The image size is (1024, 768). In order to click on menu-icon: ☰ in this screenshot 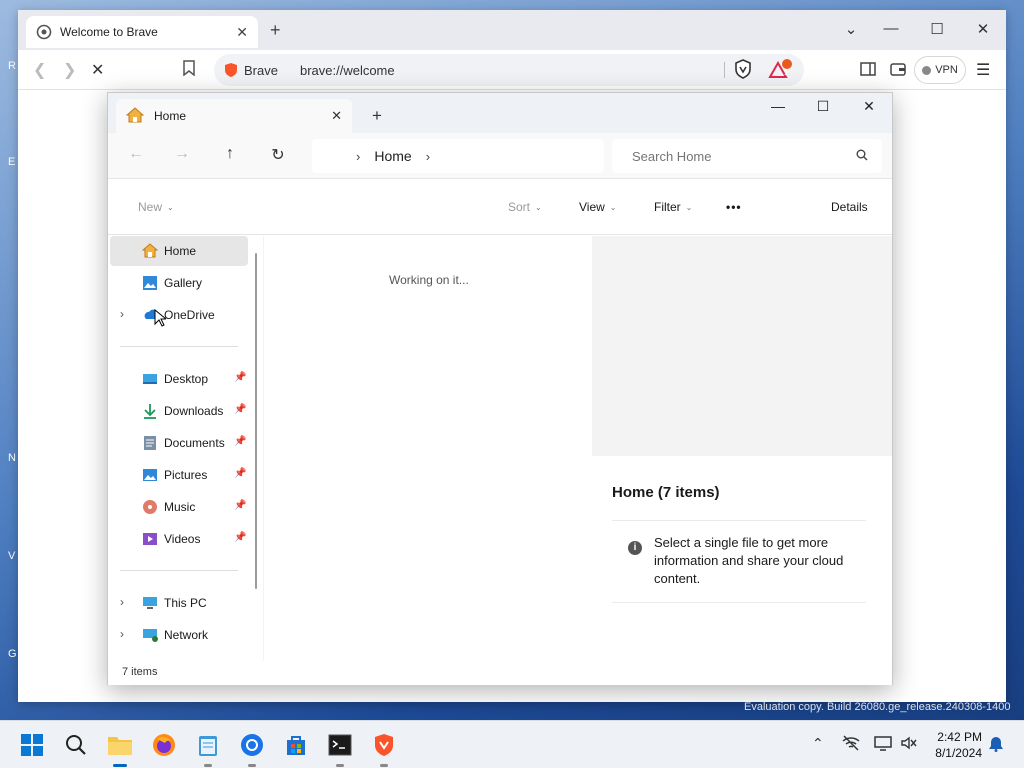, I will do `click(983, 70)`.